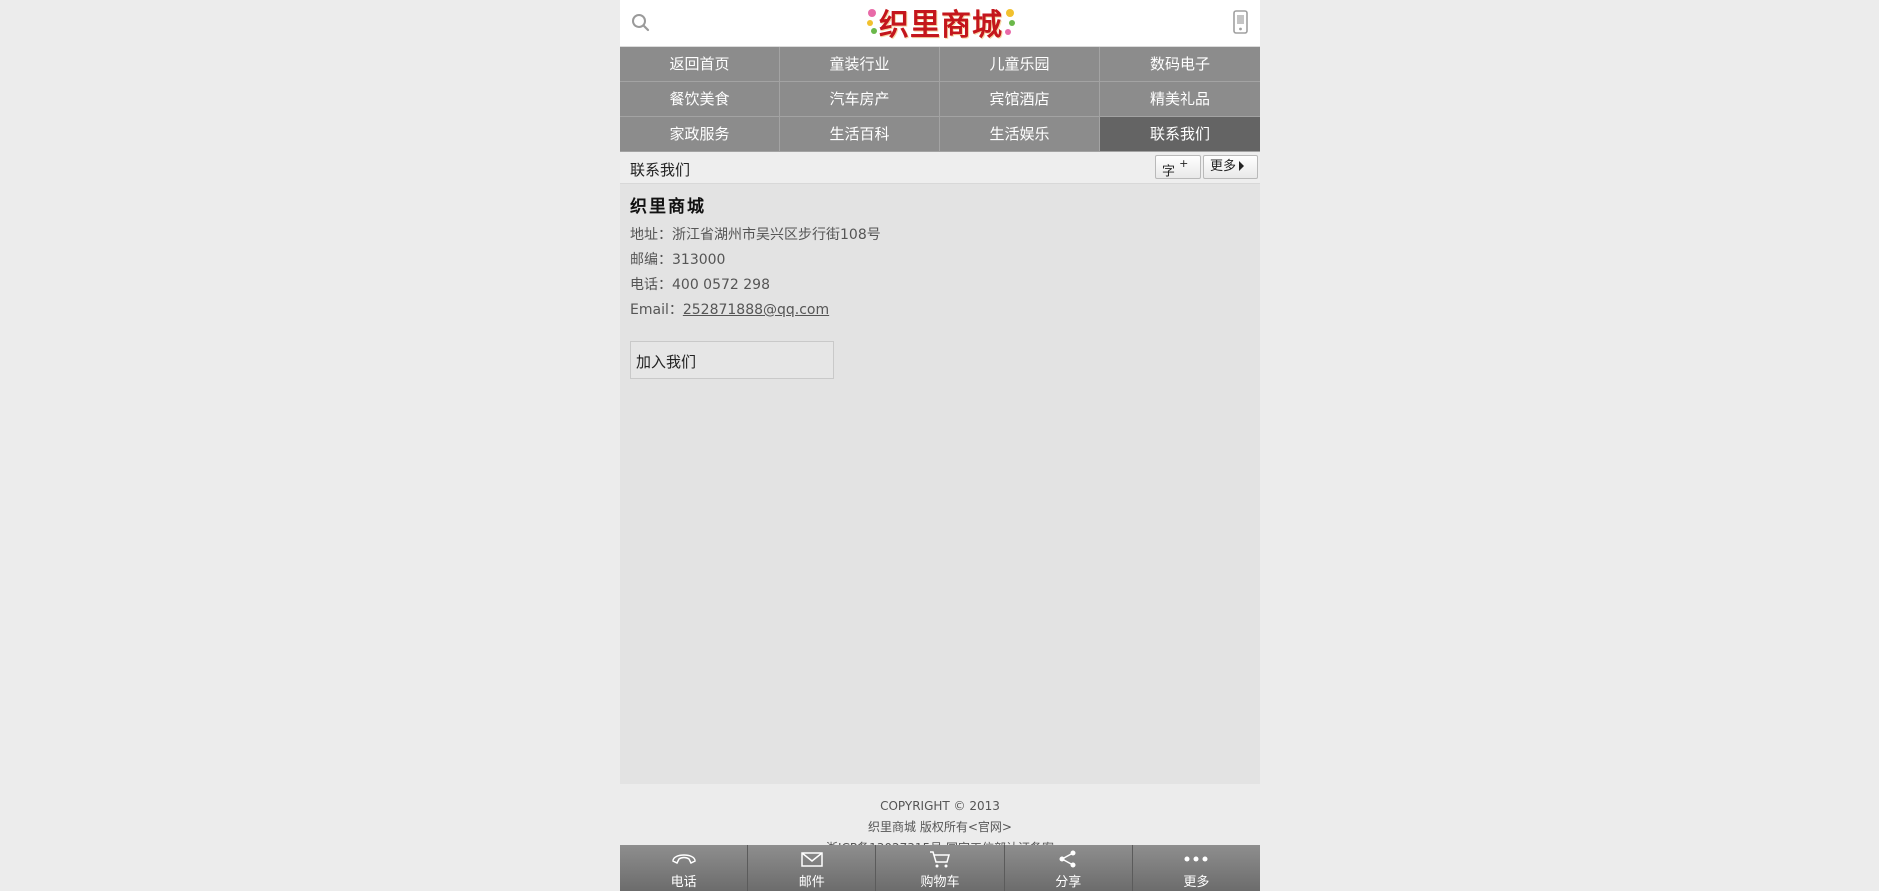  What do you see at coordinates (1223, 166) in the screenshot?
I see `more-button-label: 更多` at bounding box center [1223, 166].